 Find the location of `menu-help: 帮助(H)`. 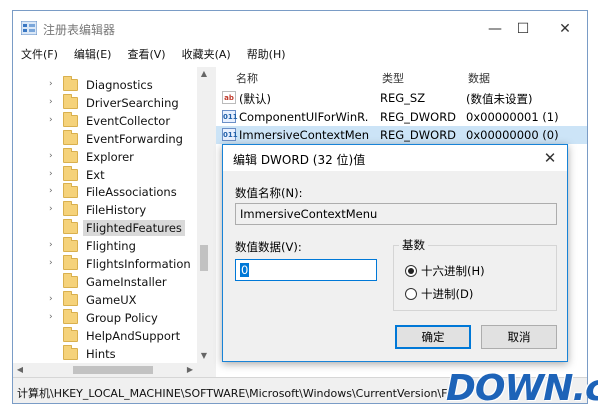

menu-help: 帮助(H) is located at coordinates (266, 55).